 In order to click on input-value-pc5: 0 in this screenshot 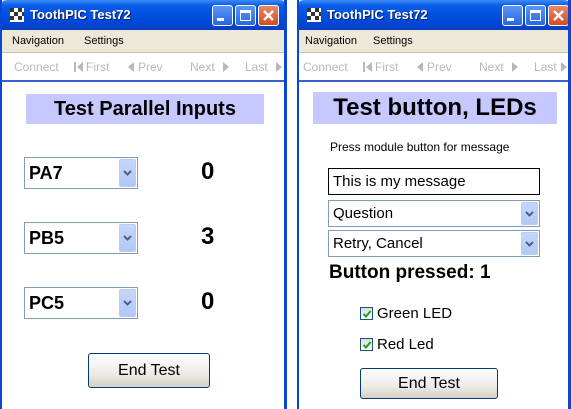, I will do `click(208, 301)`.